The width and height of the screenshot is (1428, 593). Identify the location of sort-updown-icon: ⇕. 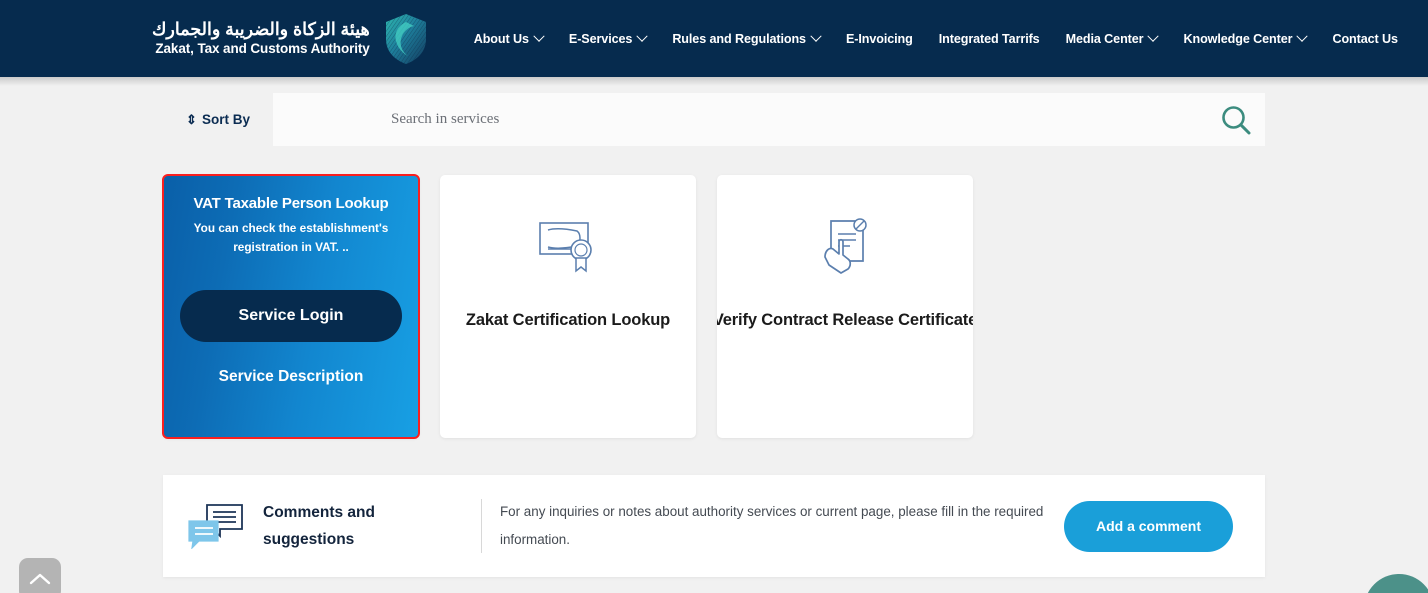
(191, 119).